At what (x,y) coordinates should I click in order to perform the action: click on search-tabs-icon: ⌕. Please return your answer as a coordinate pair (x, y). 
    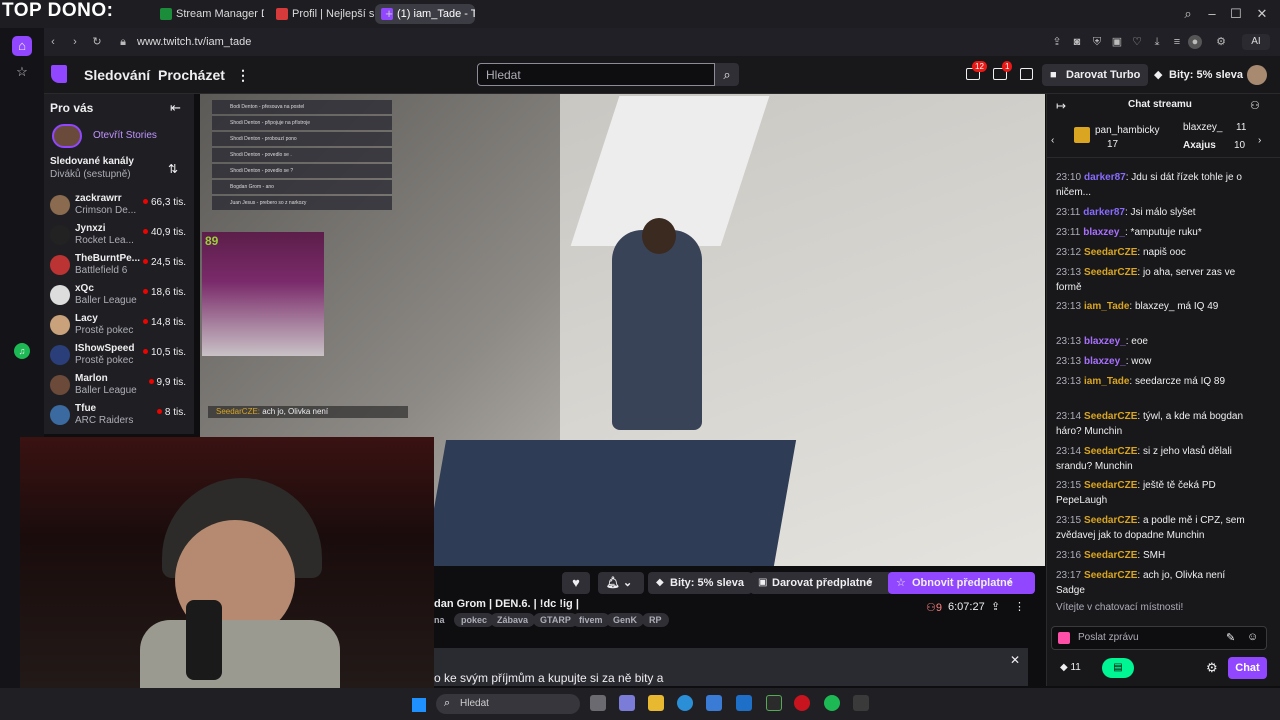
    Looking at the image, I should click on (1188, 14).